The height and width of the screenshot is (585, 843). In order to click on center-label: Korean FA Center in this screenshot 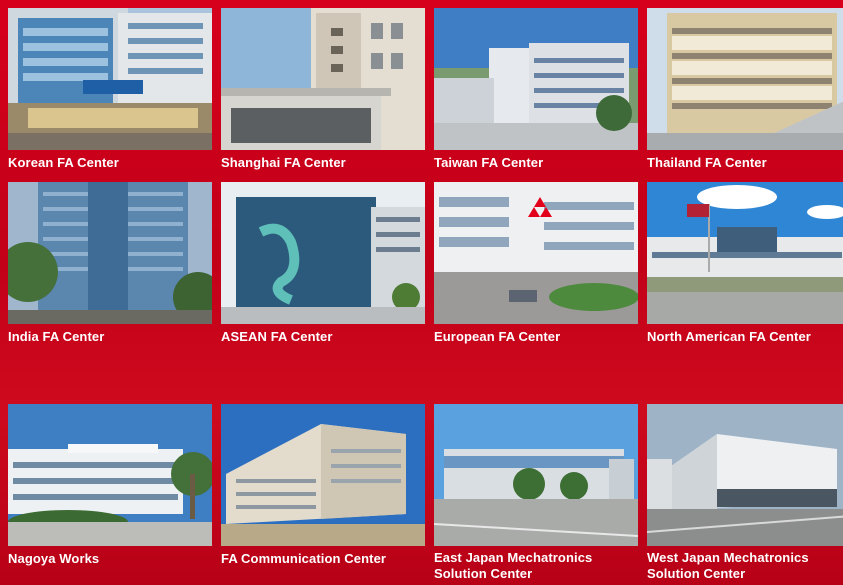, I will do `click(63, 162)`.